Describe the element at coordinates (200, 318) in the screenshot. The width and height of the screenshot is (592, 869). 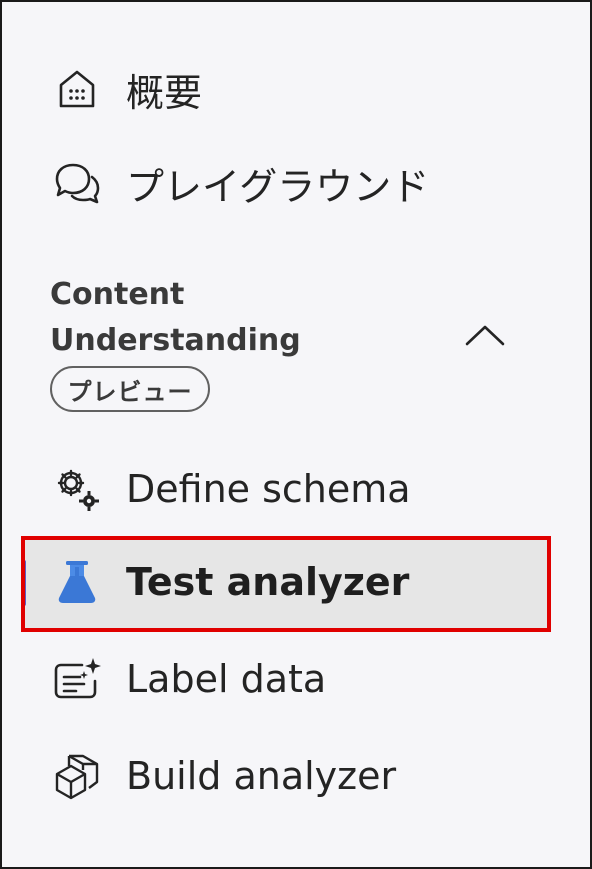
I see `section-header-content-understanding: Content Understanding` at that location.